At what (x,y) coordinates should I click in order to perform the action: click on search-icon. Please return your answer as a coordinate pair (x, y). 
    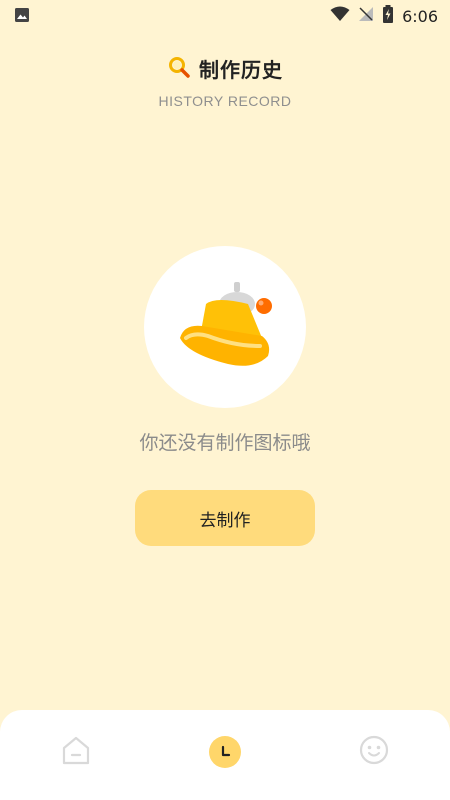
    Looking at the image, I should click on (179, 69).